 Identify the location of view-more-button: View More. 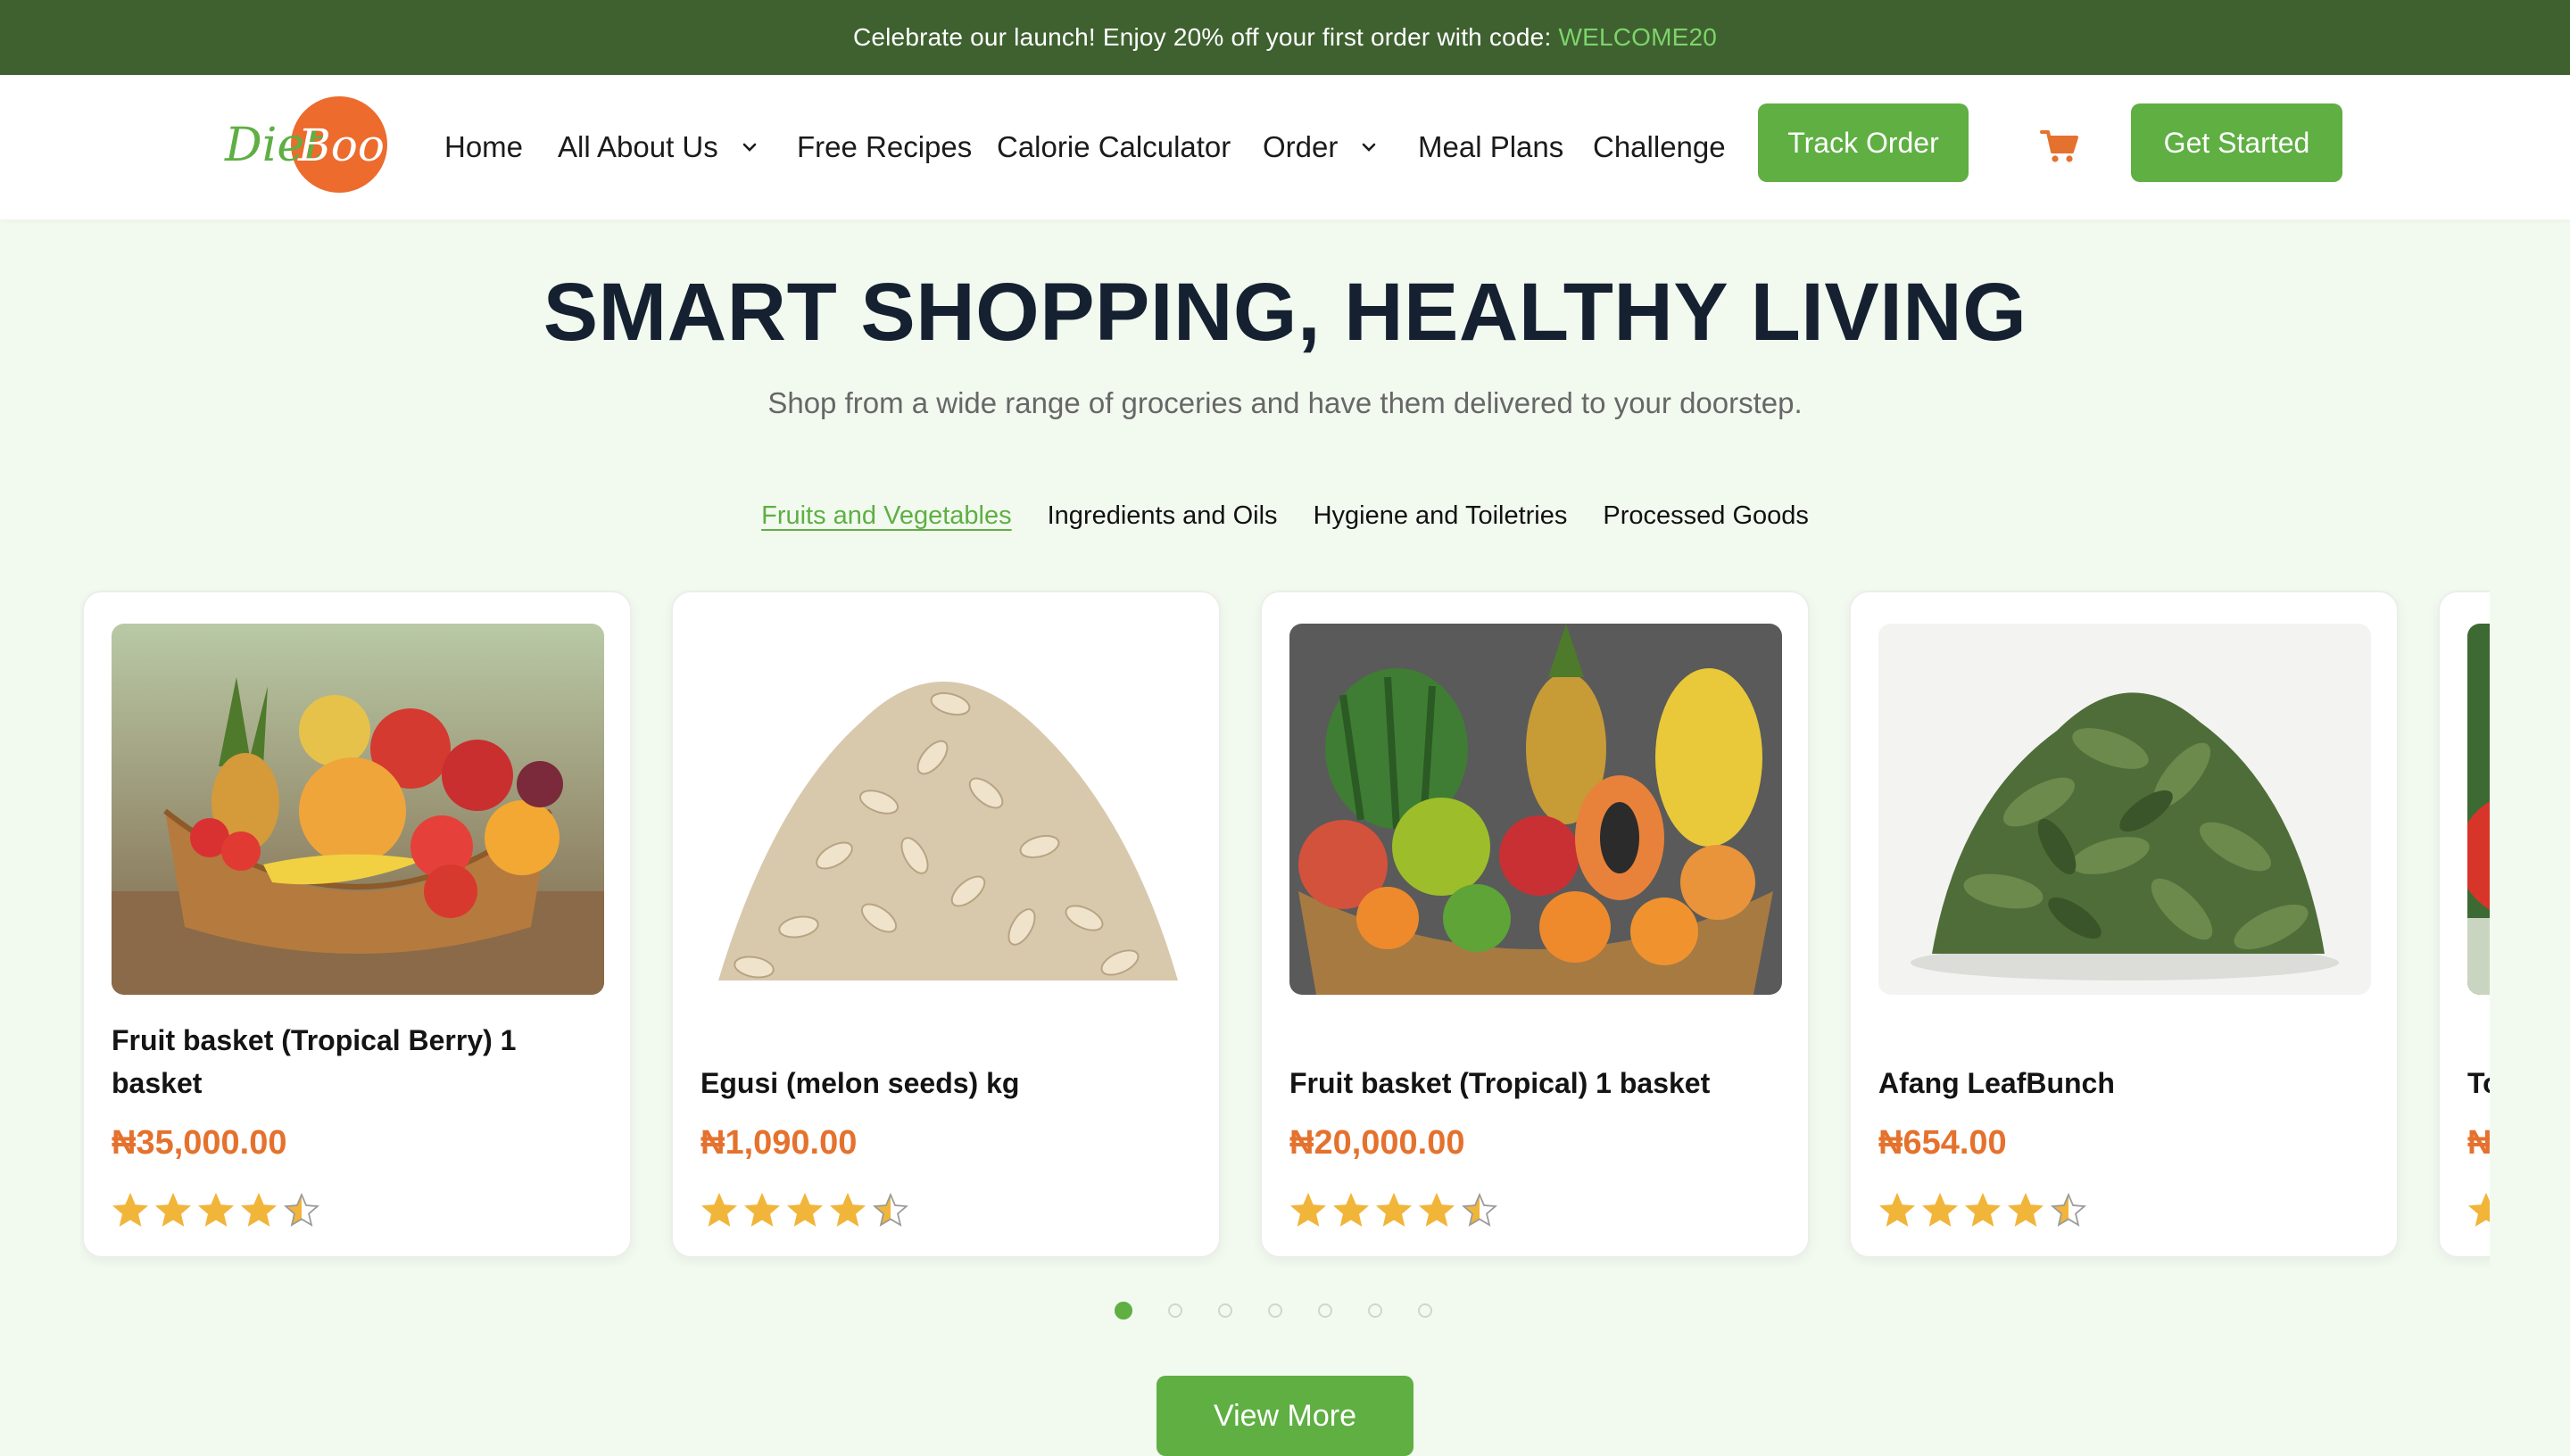
(1285, 1416).